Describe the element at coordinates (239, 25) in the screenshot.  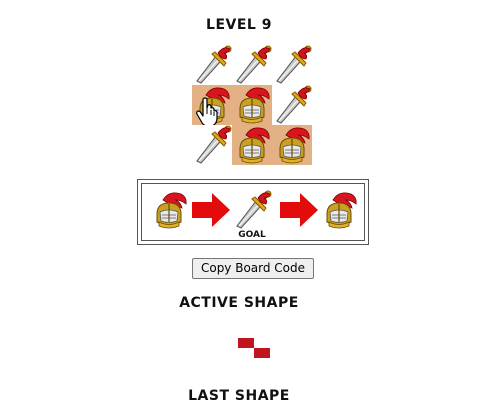
I see `level-title: LEVEL 9` at that location.